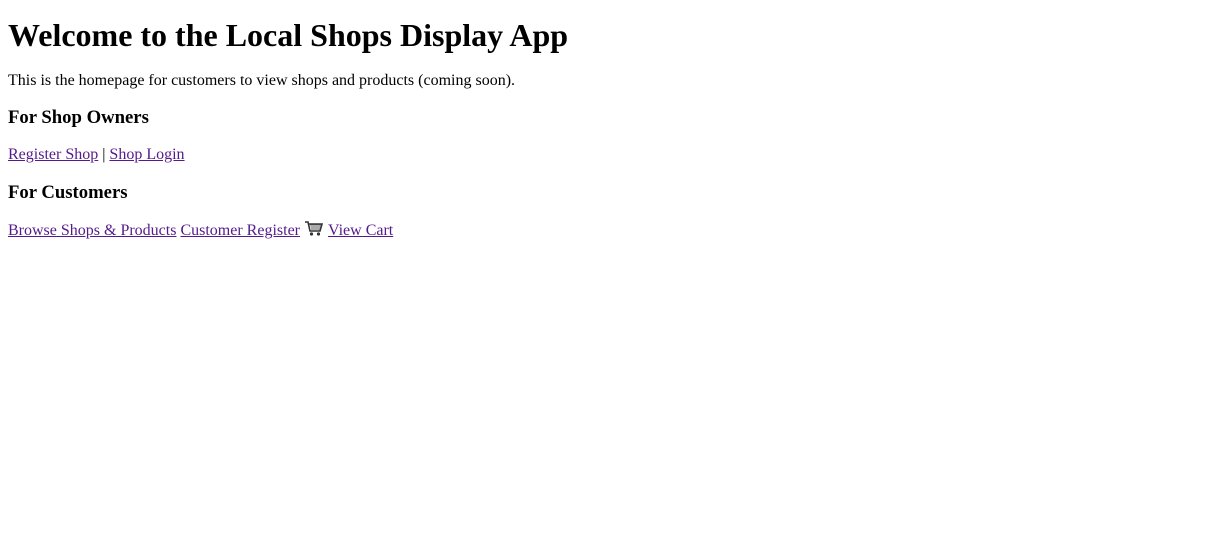  I want to click on owners-heading: For Shop Owners, so click(78, 117).